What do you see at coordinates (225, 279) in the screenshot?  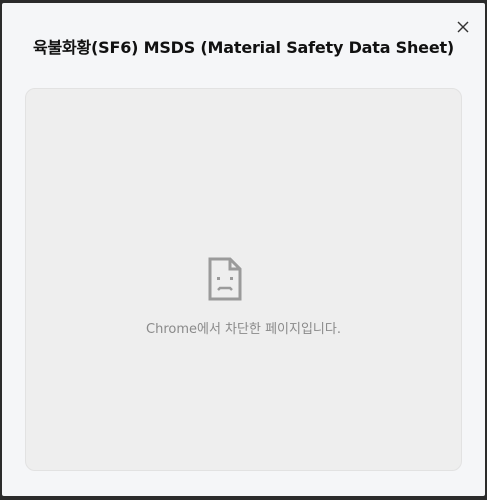 I see `sad-page-icon` at bounding box center [225, 279].